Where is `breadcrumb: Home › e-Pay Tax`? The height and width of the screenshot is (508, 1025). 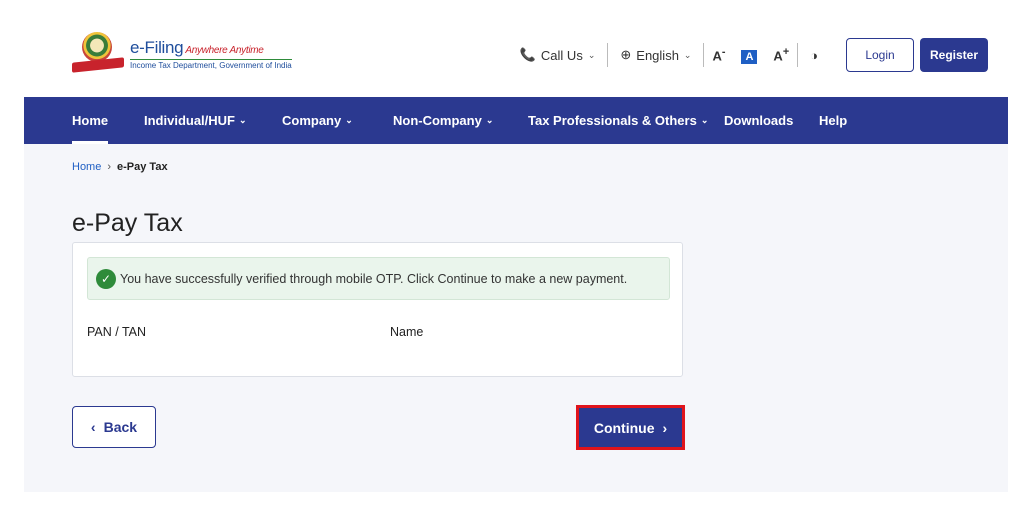
breadcrumb: Home › e-Pay Tax is located at coordinates (120, 167).